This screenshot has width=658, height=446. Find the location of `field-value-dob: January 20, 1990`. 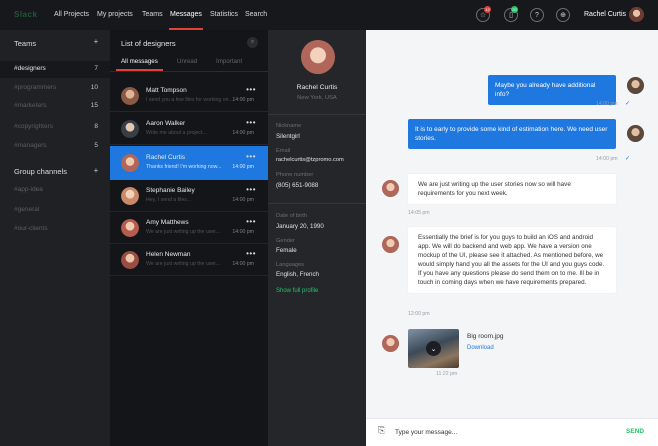

field-value-dob: January 20, 1990 is located at coordinates (300, 226).